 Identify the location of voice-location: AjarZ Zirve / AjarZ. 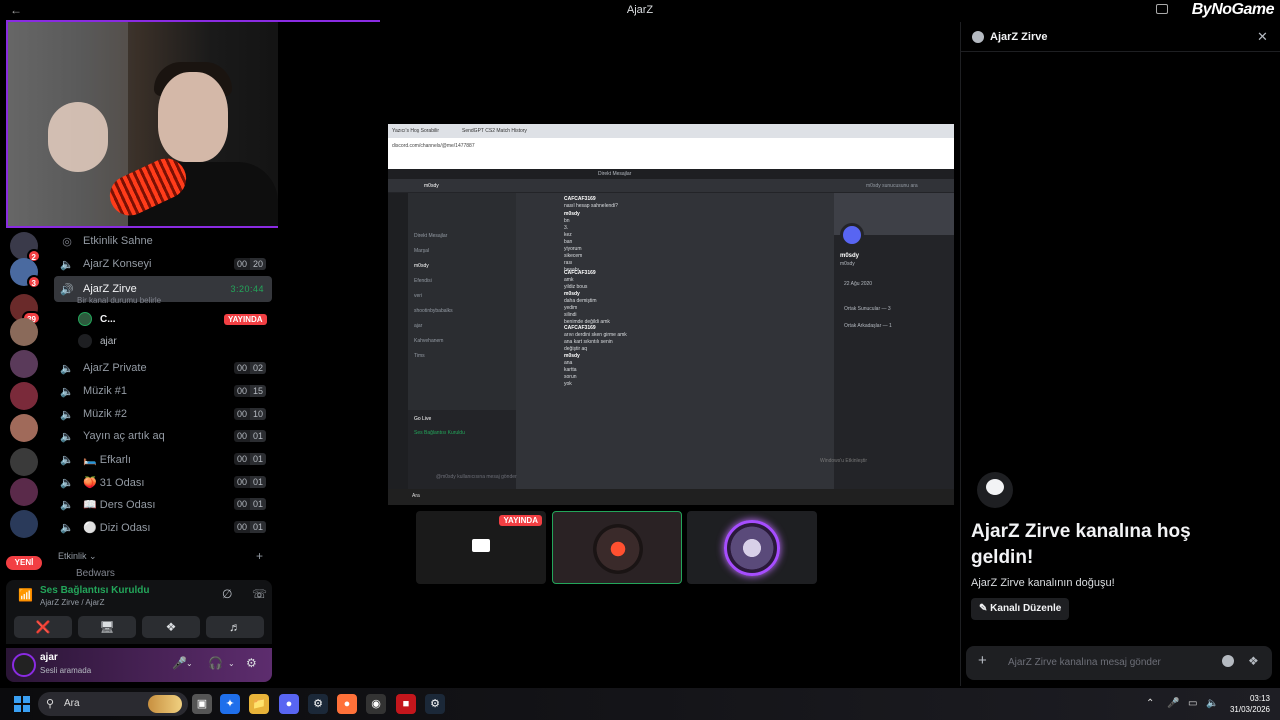
(72, 602).